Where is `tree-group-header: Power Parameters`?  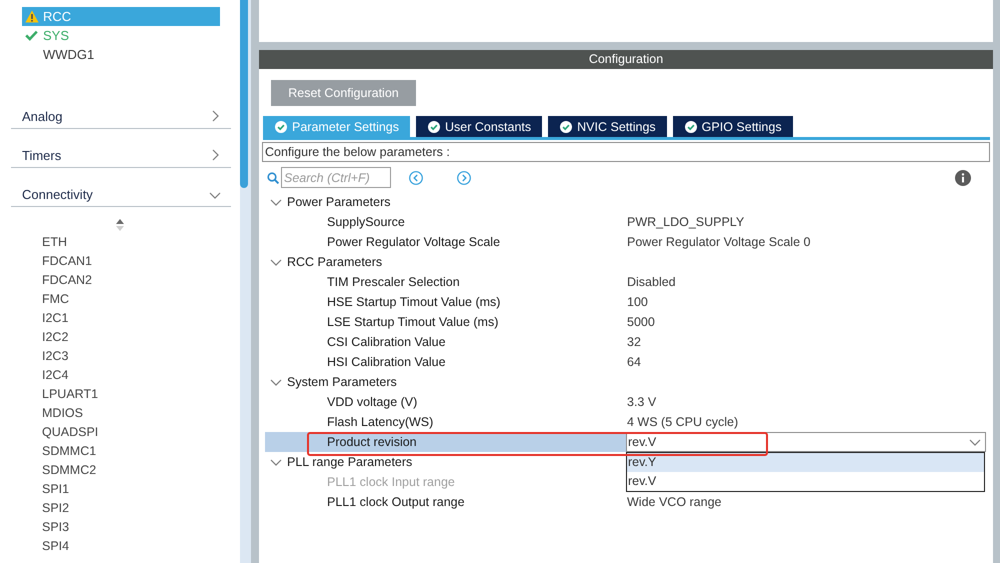 tree-group-header: Power Parameters is located at coordinates (330, 202).